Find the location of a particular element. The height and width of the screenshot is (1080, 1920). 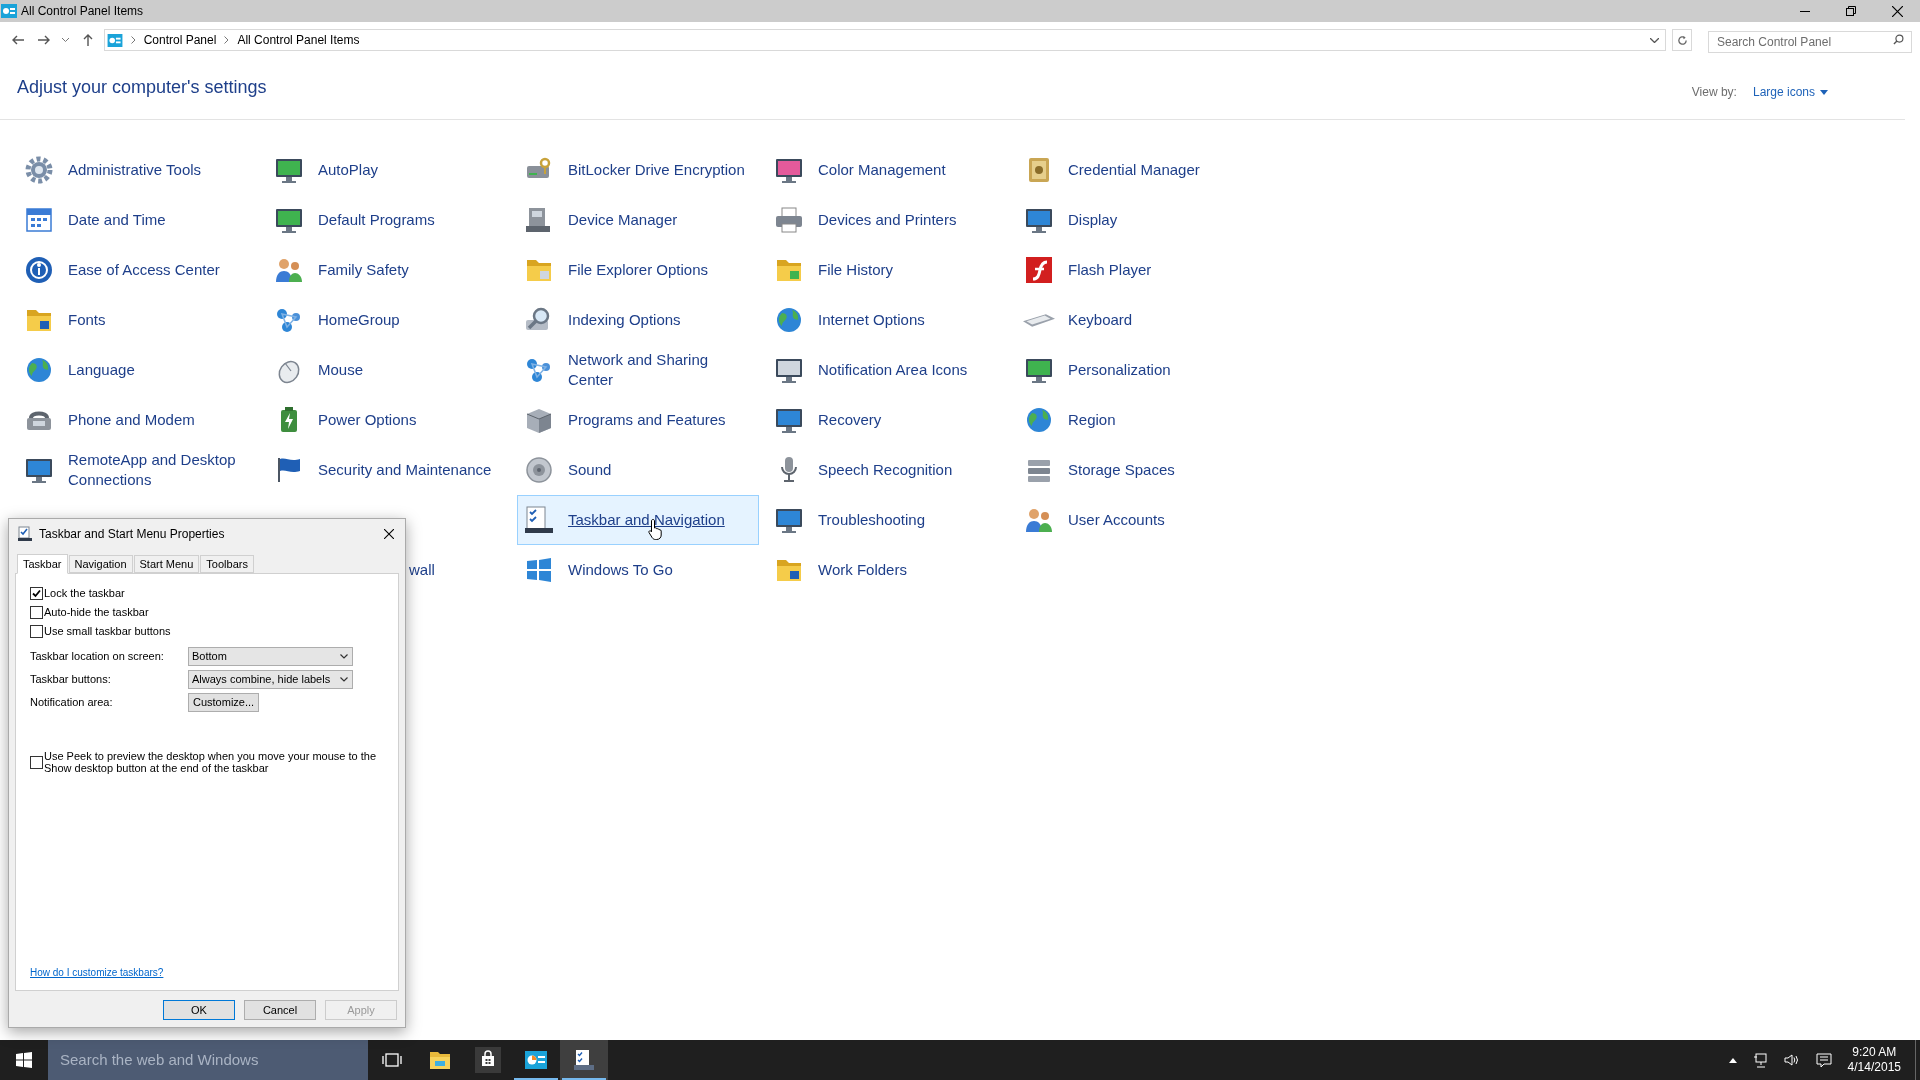

view-by-dropdown: Large icons is located at coordinates (1790, 92).